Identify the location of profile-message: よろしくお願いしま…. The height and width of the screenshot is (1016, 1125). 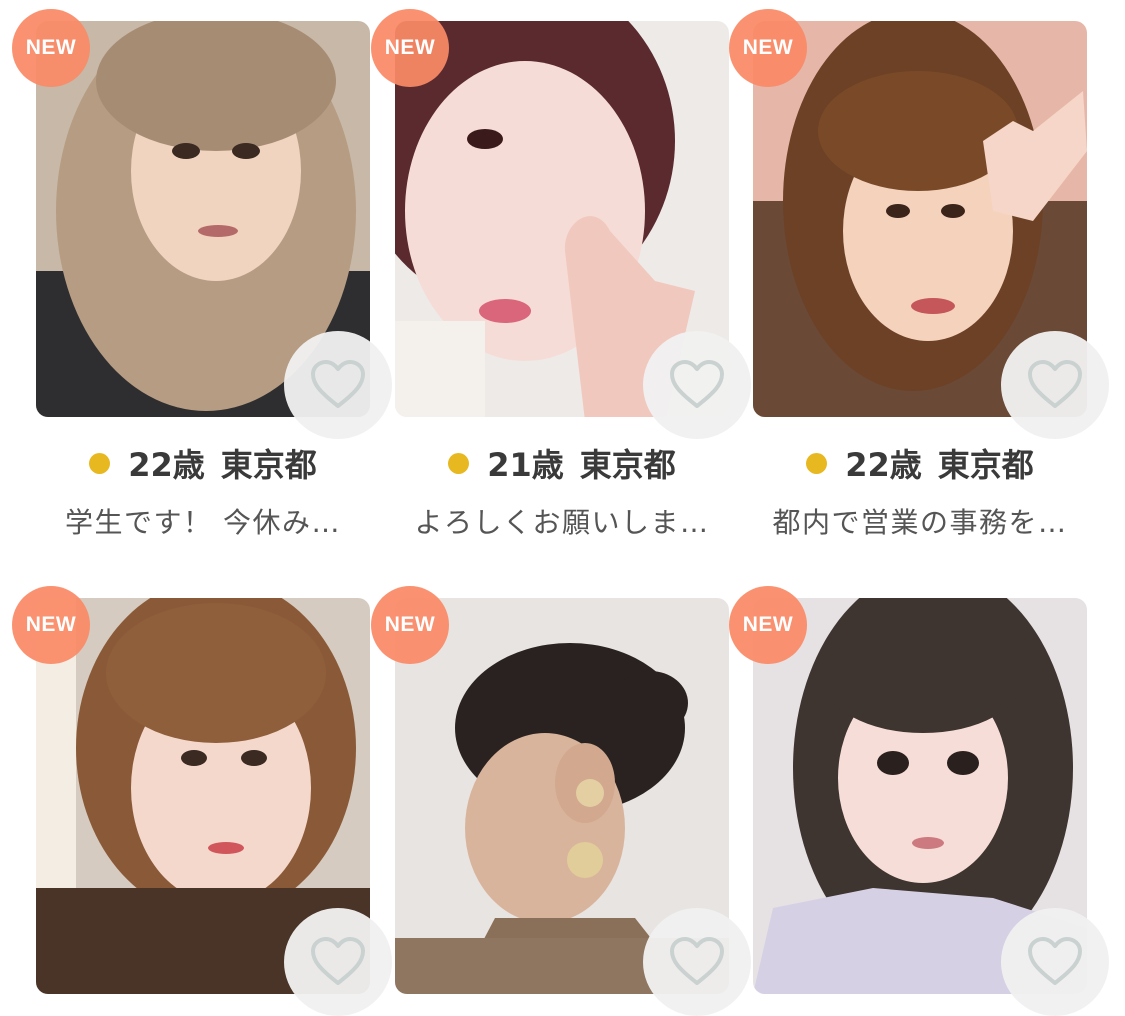
(562, 522).